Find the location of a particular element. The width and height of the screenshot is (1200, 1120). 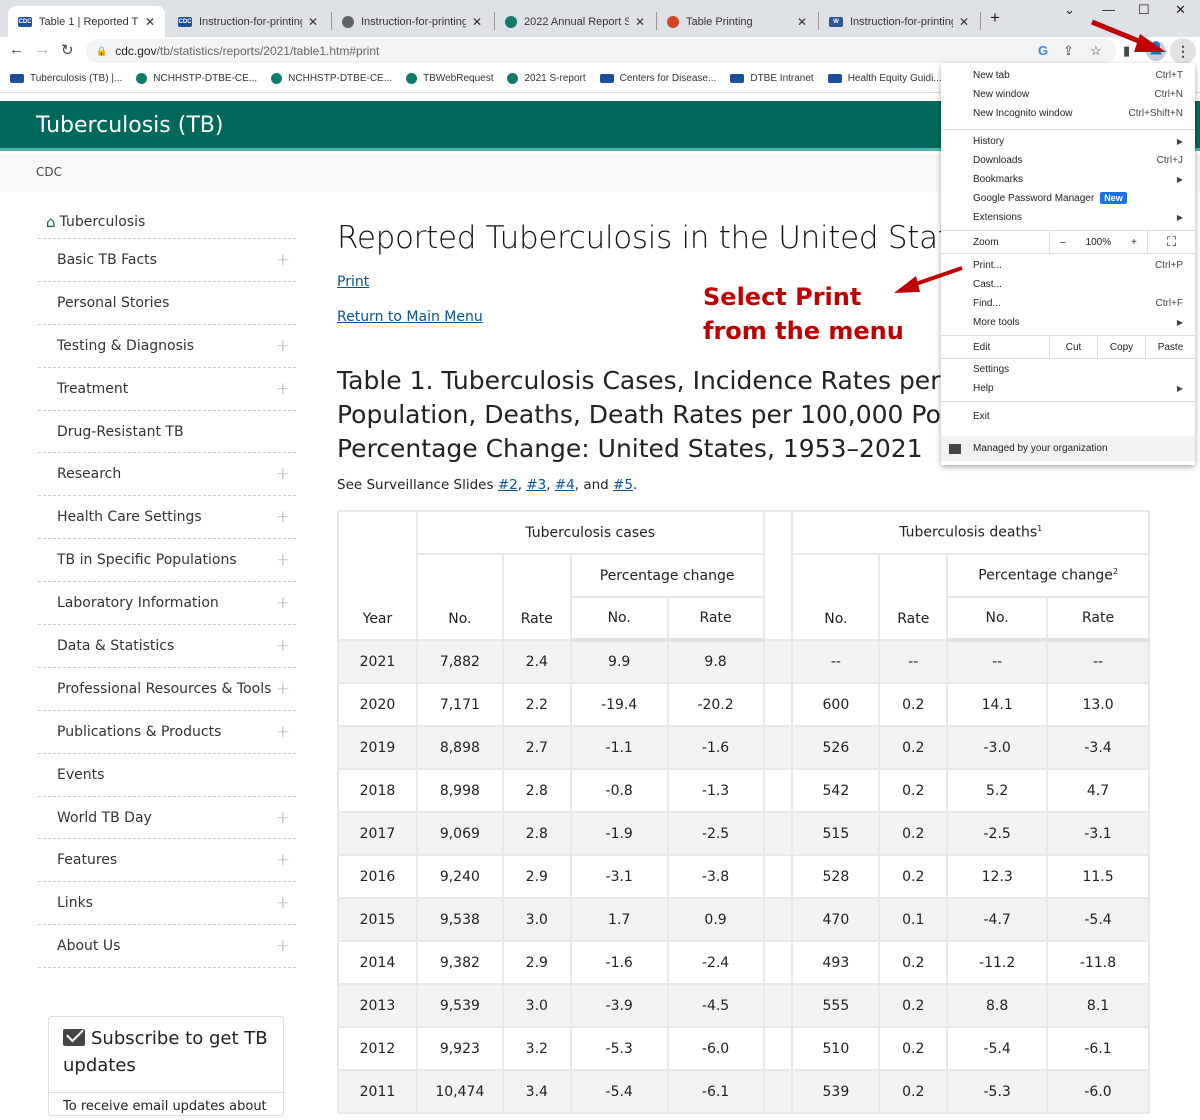

sidebar-item: Personal Stories is located at coordinates (167, 303).